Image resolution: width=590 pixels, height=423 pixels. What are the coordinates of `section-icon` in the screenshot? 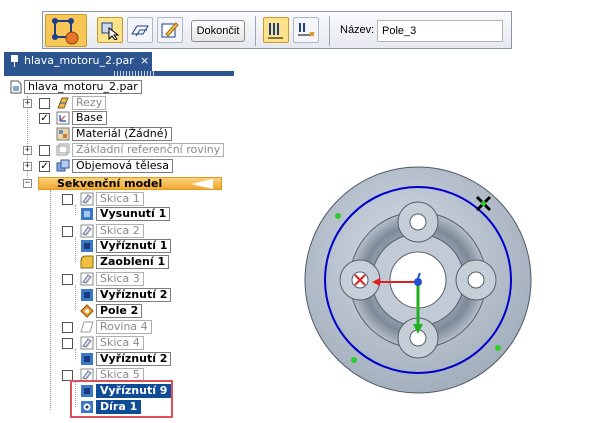 It's located at (63, 103).